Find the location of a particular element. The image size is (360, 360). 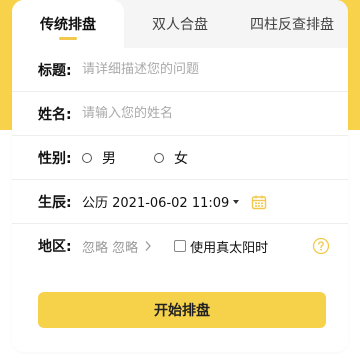

checkbox-icon is located at coordinates (180, 246).